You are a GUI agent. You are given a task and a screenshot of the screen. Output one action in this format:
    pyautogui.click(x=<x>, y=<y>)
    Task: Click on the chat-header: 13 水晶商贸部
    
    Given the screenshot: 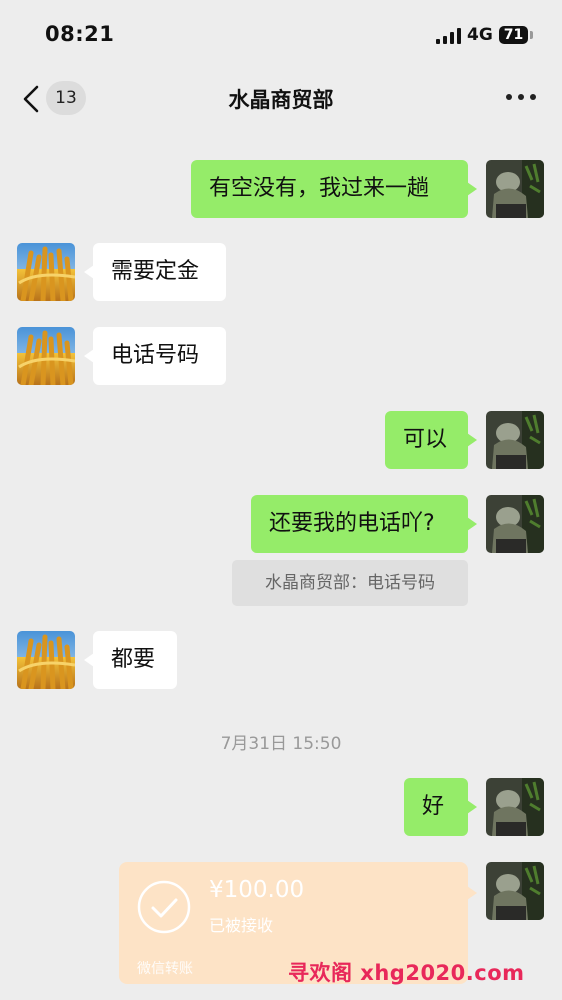 What is the action you would take?
    pyautogui.click(x=281, y=100)
    